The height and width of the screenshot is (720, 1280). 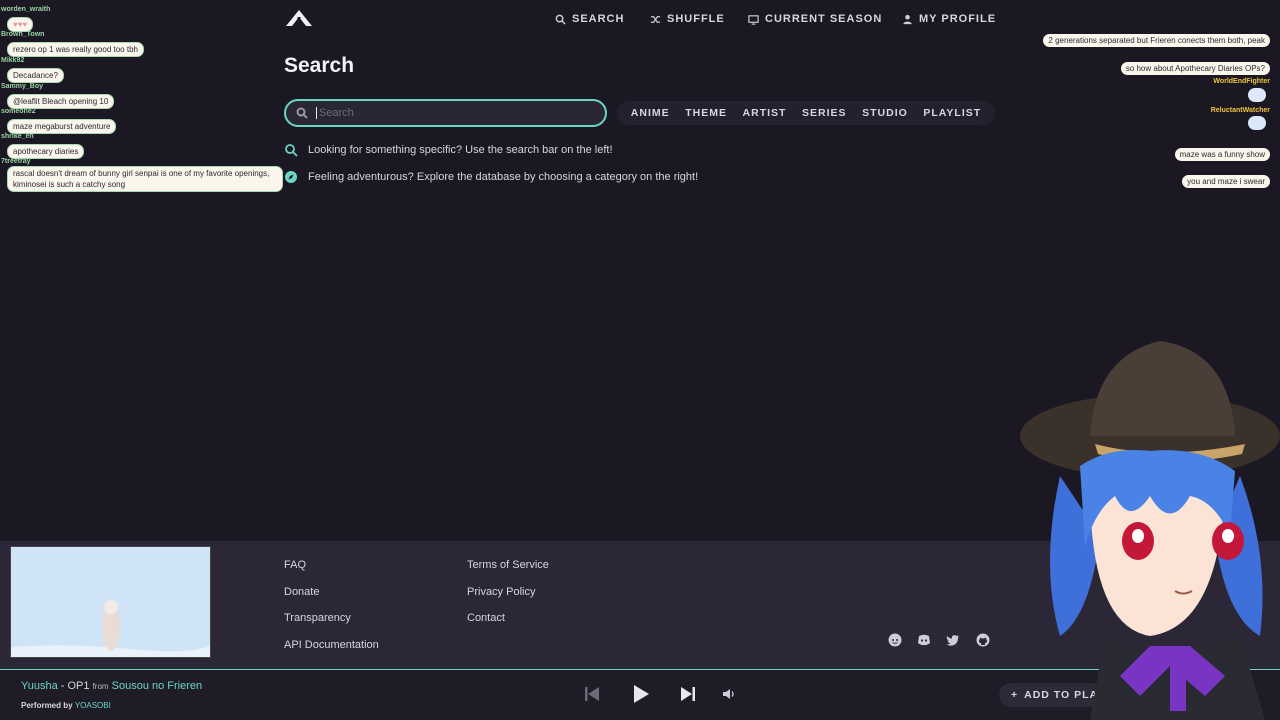 I want to click on nav-my-profile: MY PROFILE, so click(x=949, y=19).